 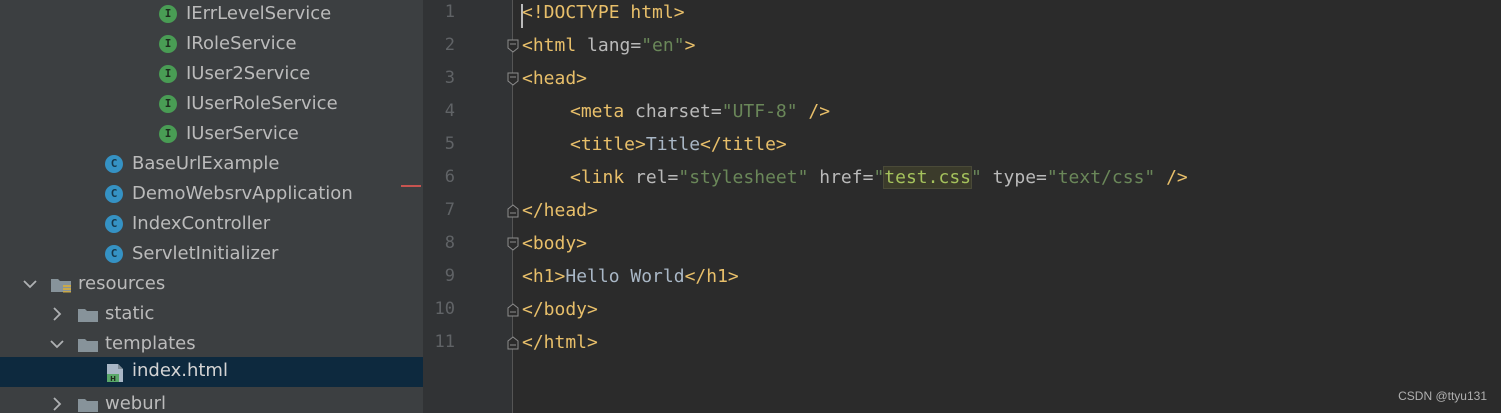 I want to click on tree-item-iuserservice: I IUserService, so click(x=211, y=135).